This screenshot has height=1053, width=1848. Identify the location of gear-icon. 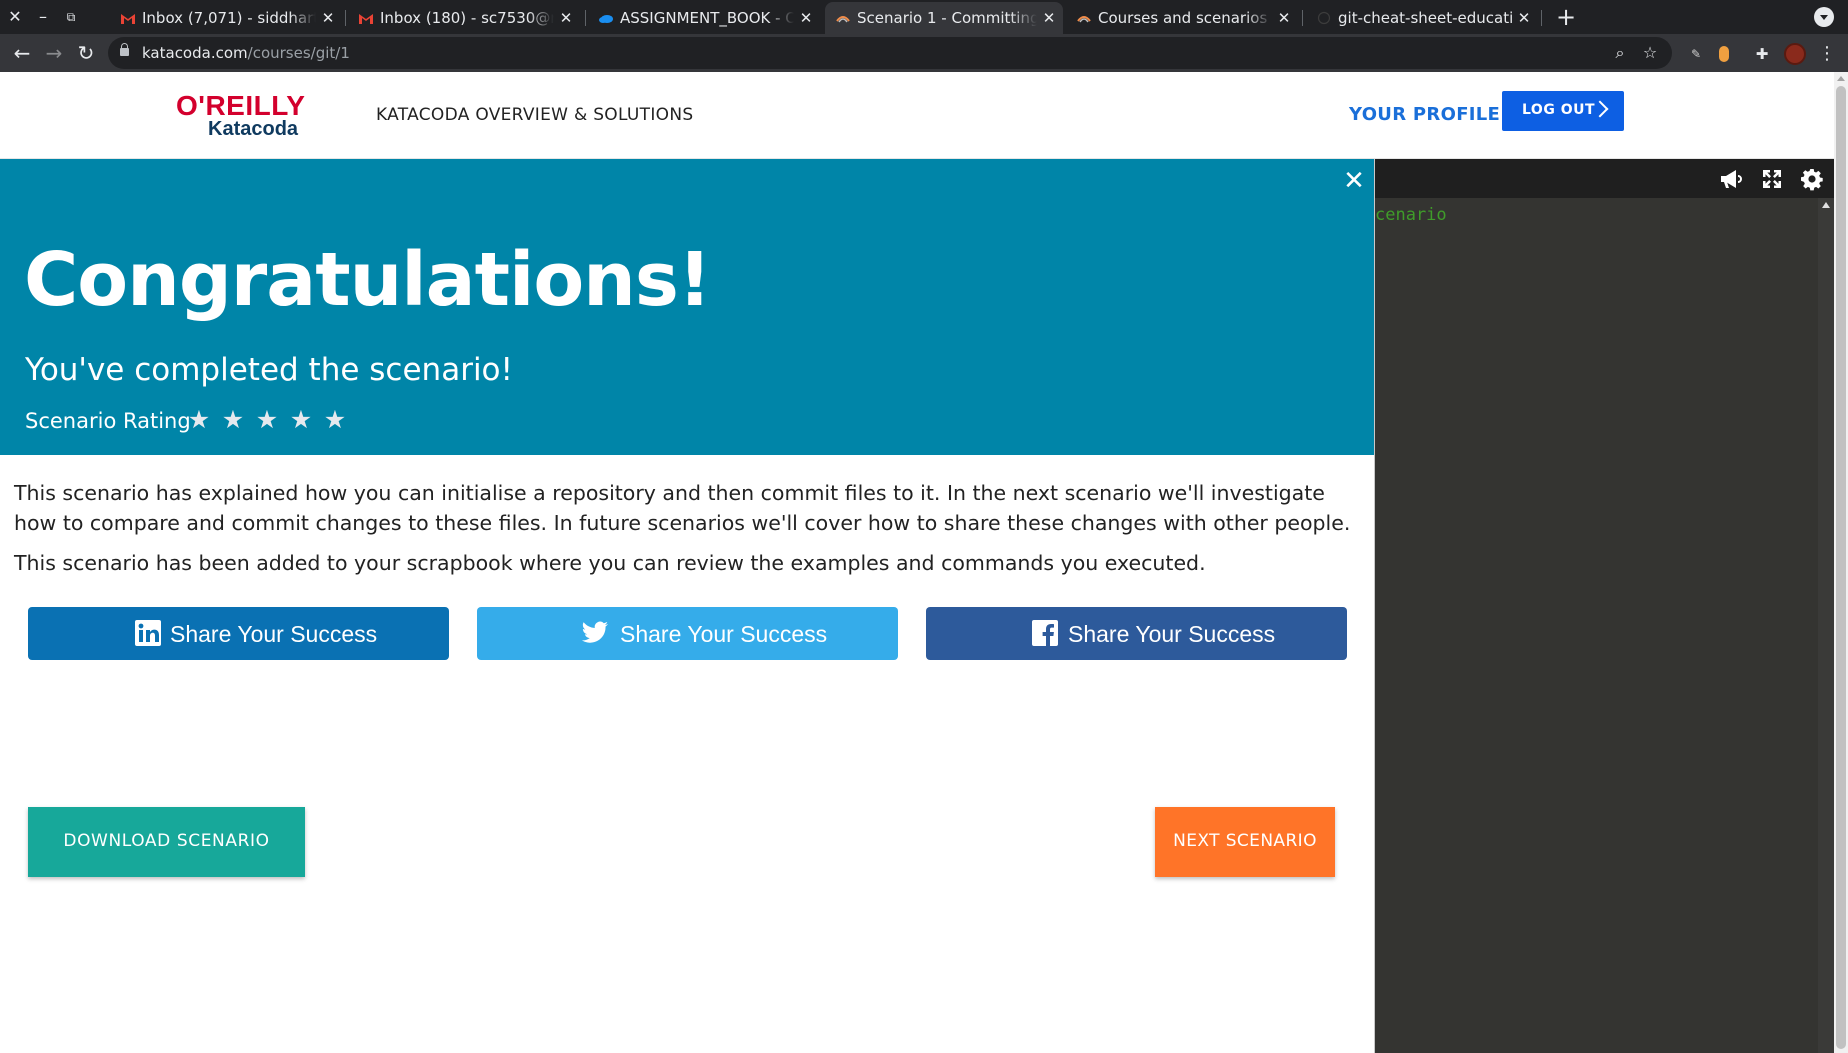
(1812, 179).